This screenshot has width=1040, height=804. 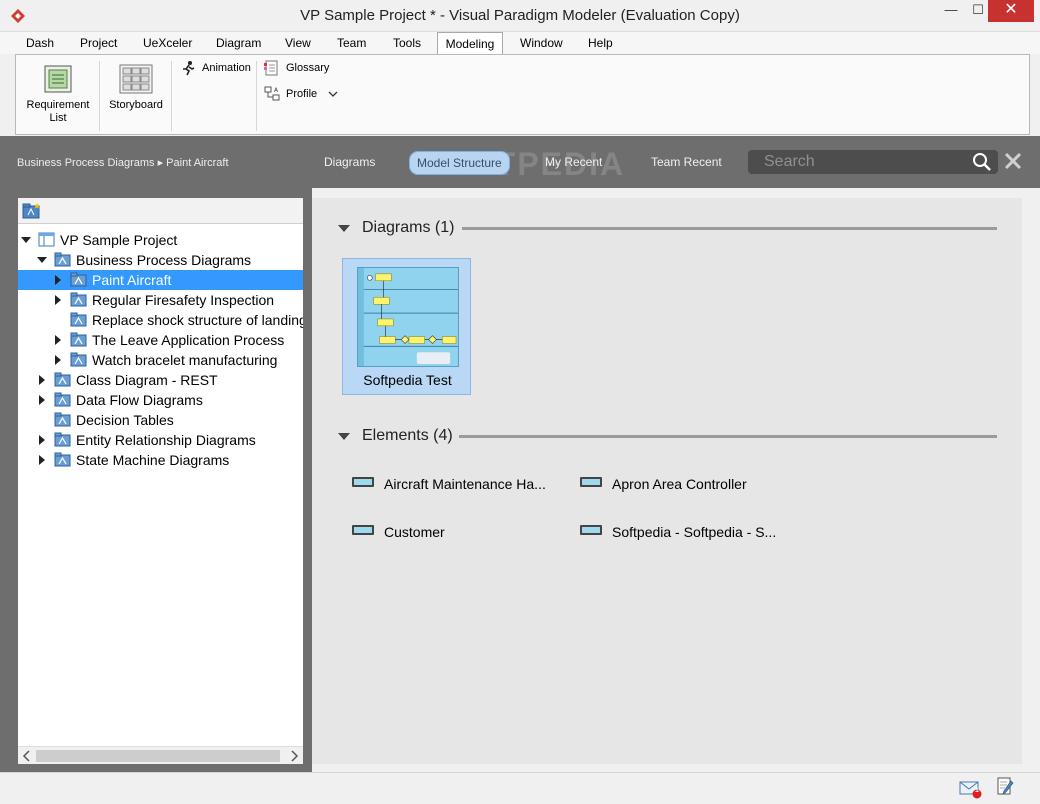 What do you see at coordinates (164, 260) in the screenshot?
I see `tree-item-label: Business Process Diagrams` at bounding box center [164, 260].